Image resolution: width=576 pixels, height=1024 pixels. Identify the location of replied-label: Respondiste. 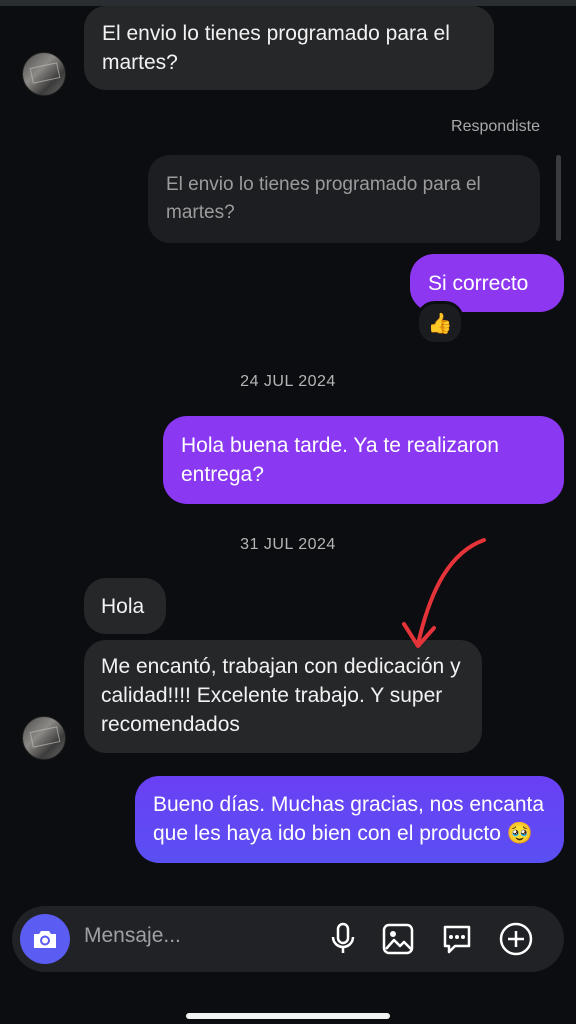
(495, 126).